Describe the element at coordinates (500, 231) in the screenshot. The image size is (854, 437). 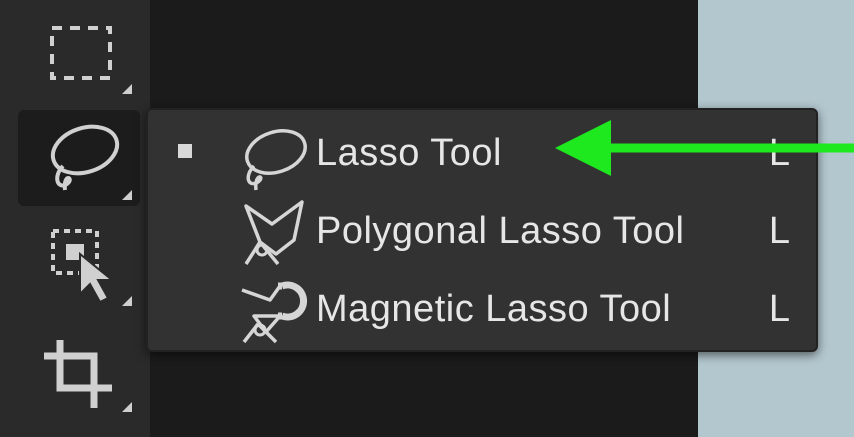
I see `menu-item-label: Polygonal Lasso Tool` at that location.